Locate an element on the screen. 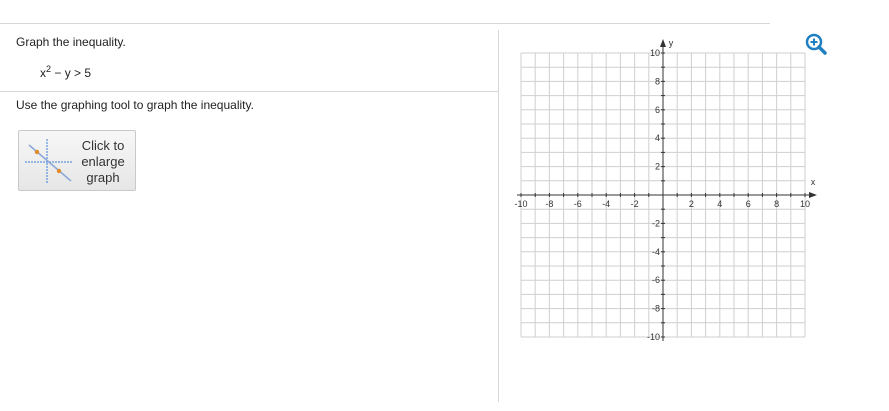 The width and height of the screenshot is (889, 411). y-tick-label: -6 is located at coordinates (656, 280).